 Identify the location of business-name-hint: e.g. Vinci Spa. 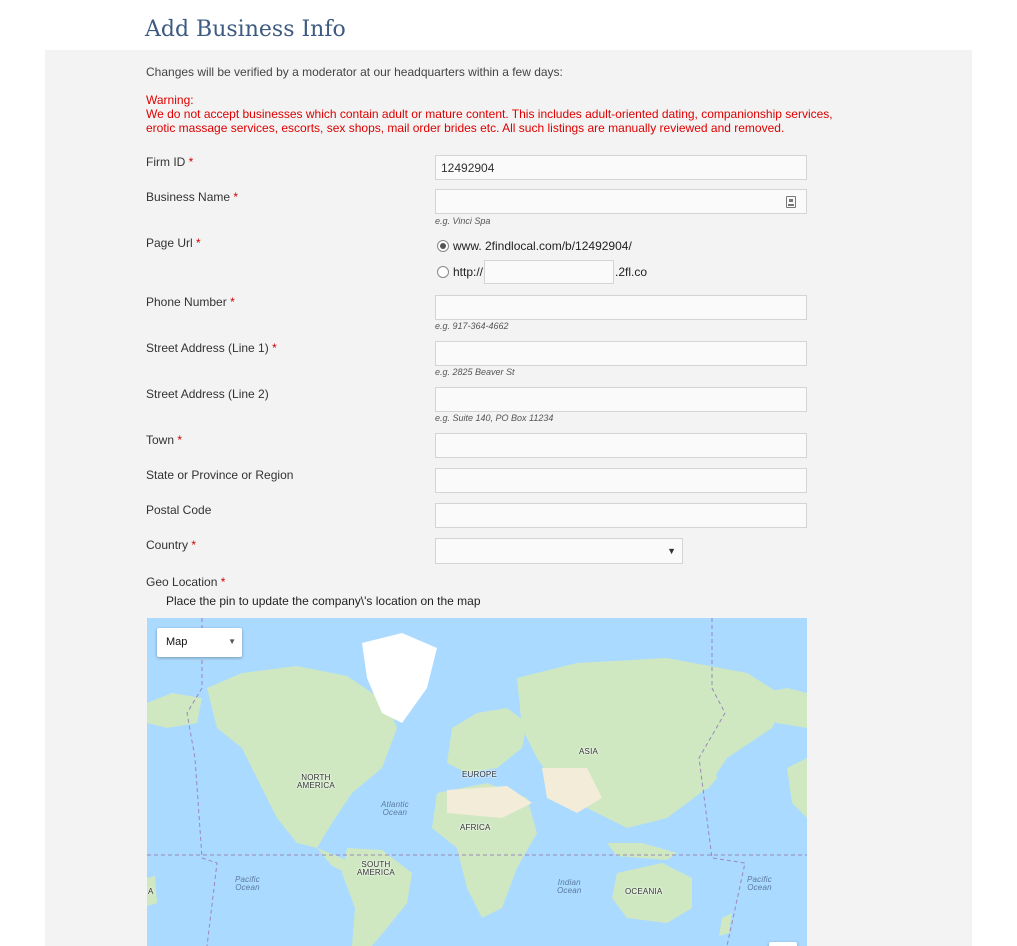
(463, 221).